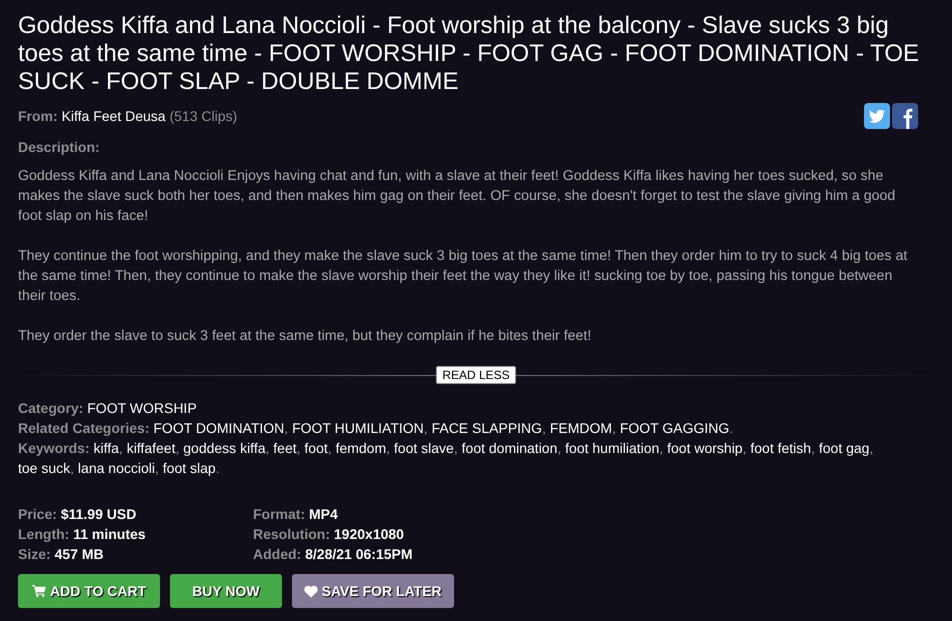 The image size is (952, 621). What do you see at coordinates (316, 448) in the screenshot?
I see `tag-link: foot` at bounding box center [316, 448].